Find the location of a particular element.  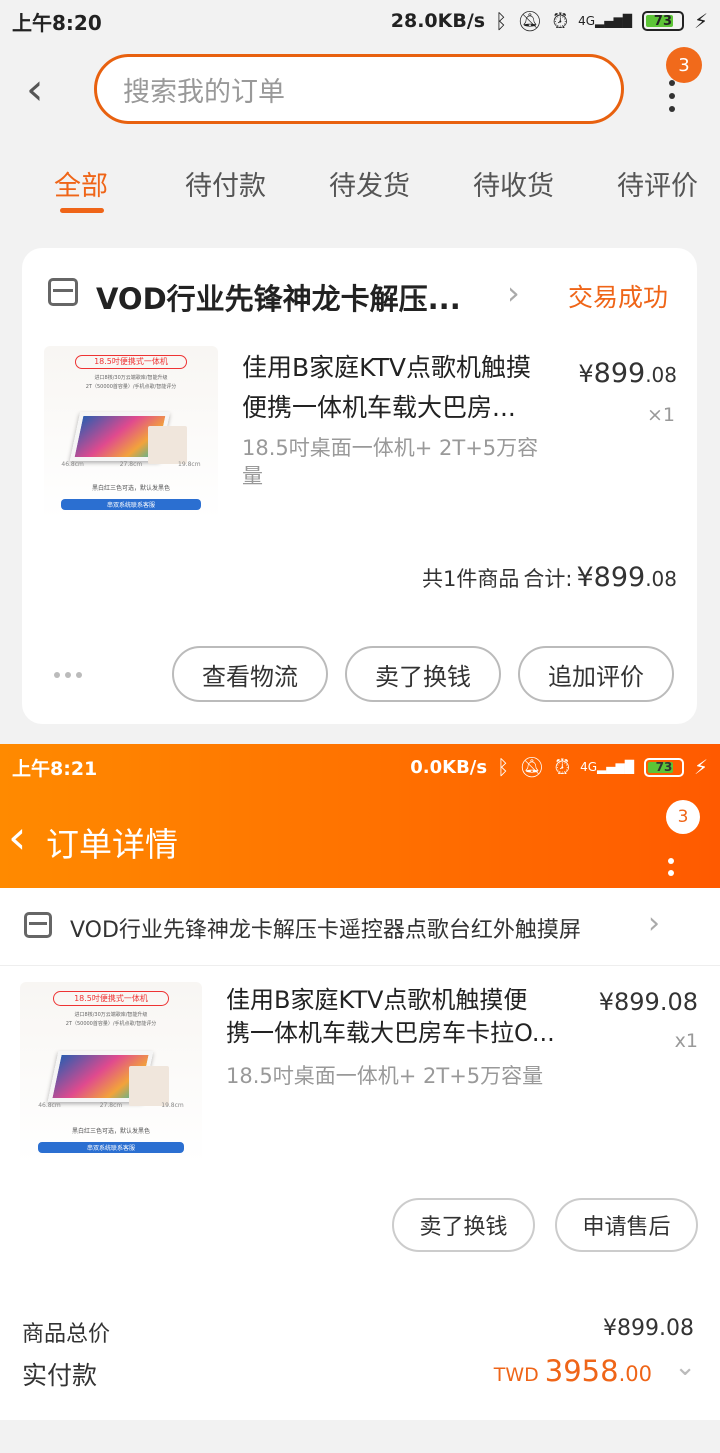

product-spec: 18.5吋桌面一体机+ 2T+5万容 量 is located at coordinates (390, 462).